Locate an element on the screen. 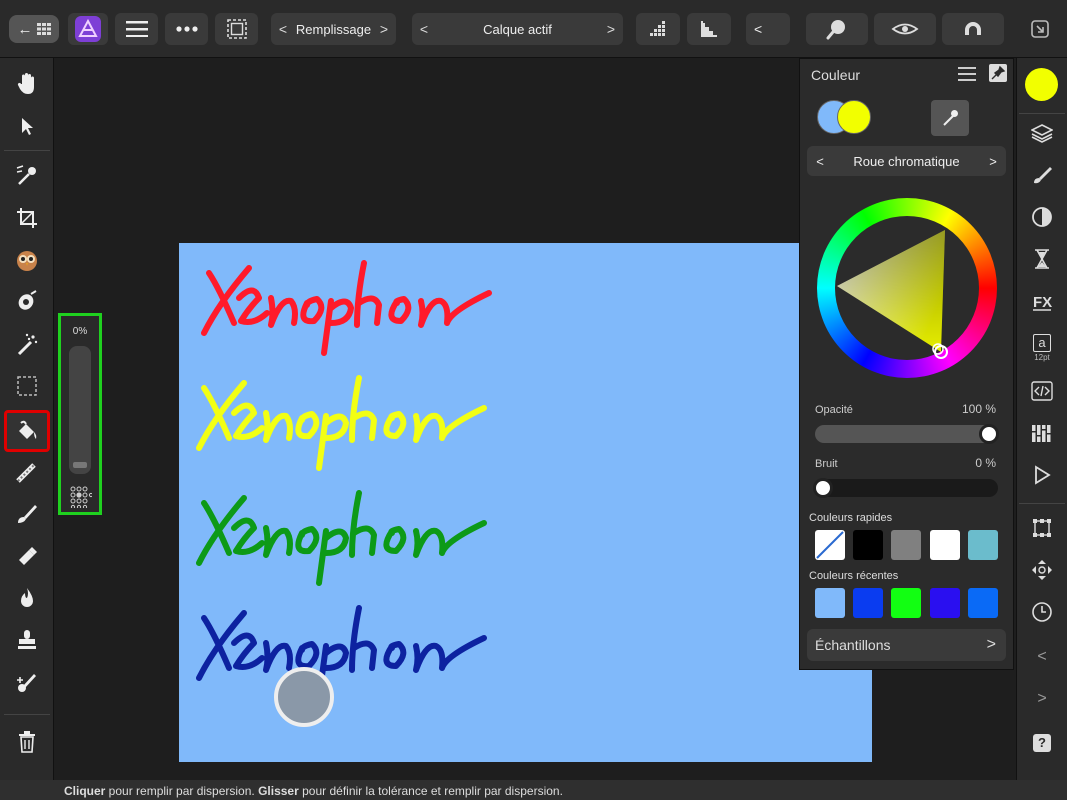  noise-label: Bruit is located at coordinates (826, 464).